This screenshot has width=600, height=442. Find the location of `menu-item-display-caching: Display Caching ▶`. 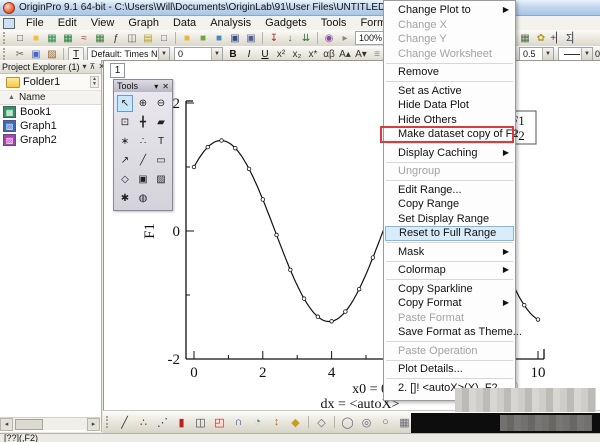

menu-item-display-caching: Display Caching ▶ is located at coordinates (449, 153).